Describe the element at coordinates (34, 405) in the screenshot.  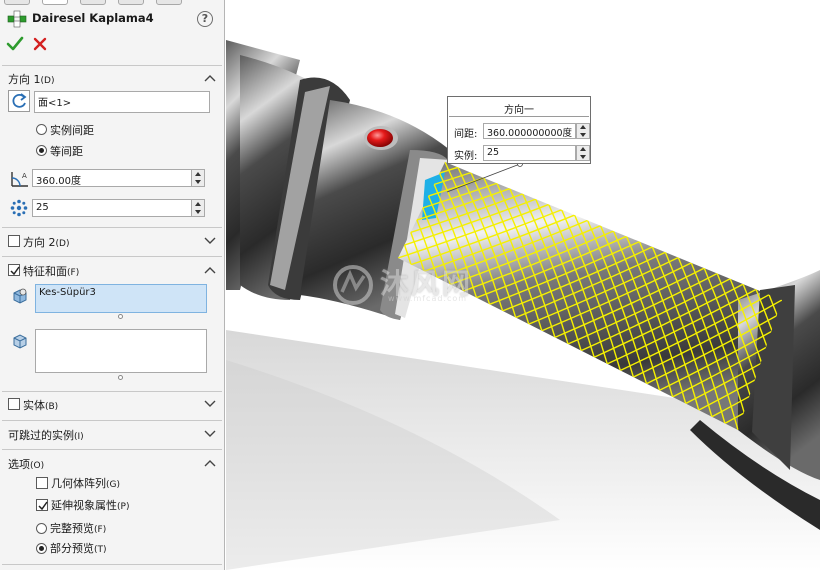
I see `bodies-title: 实体` at that location.